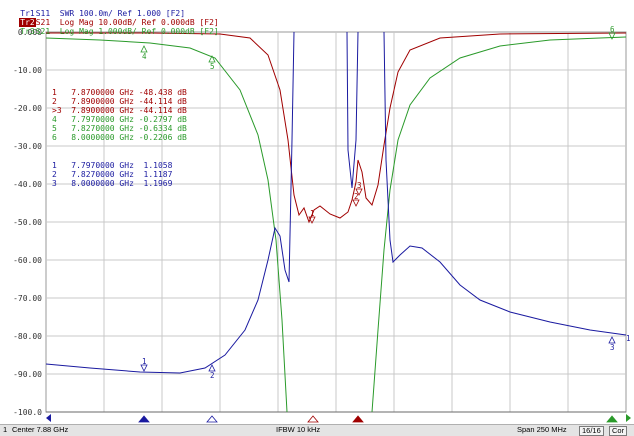 This screenshot has width=634, height=436. Describe the element at coordinates (112, 174) in the screenshot. I see `blue-marker-readout-line: 2 7.8270000 GHz 1.1187` at that location.